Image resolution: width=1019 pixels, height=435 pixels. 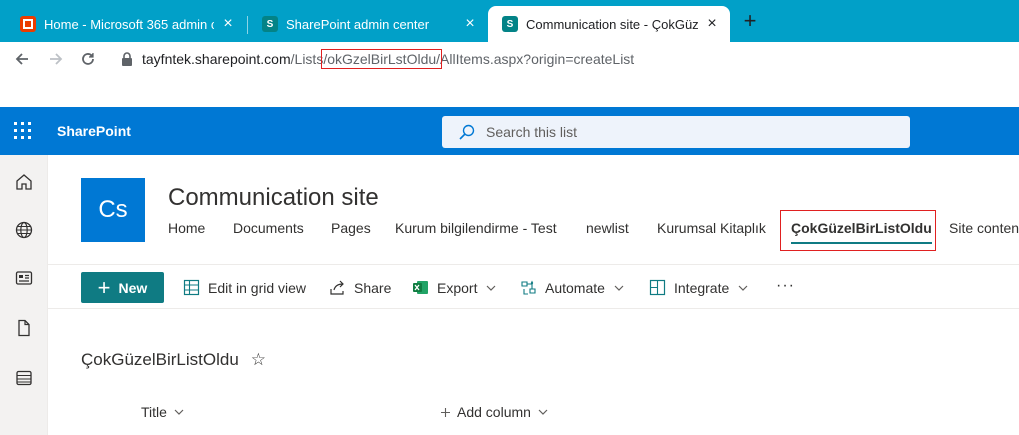 What do you see at coordinates (984, 232) in the screenshot?
I see `nav-link-site-contents: Site contents` at bounding box center [984, 232].